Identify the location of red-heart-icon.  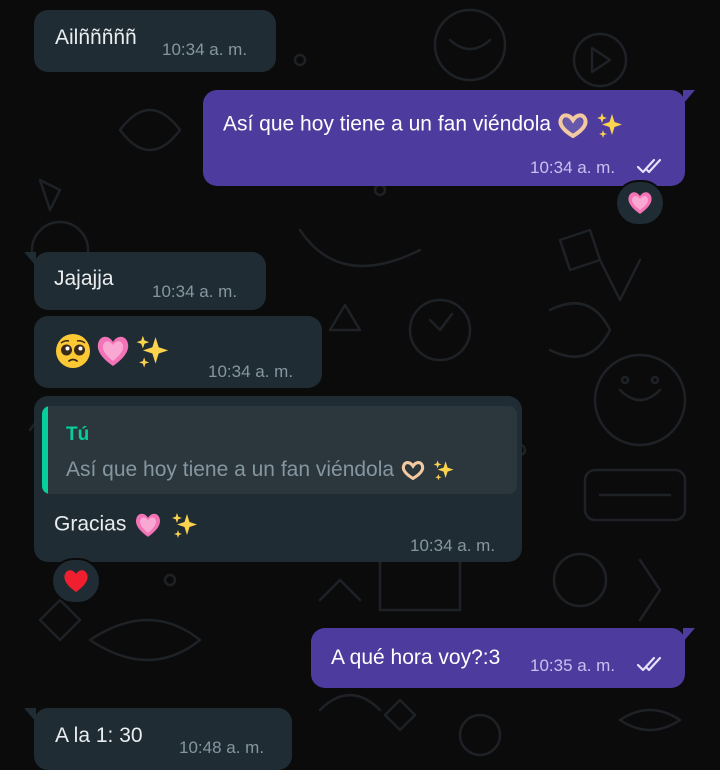
(76, 581).